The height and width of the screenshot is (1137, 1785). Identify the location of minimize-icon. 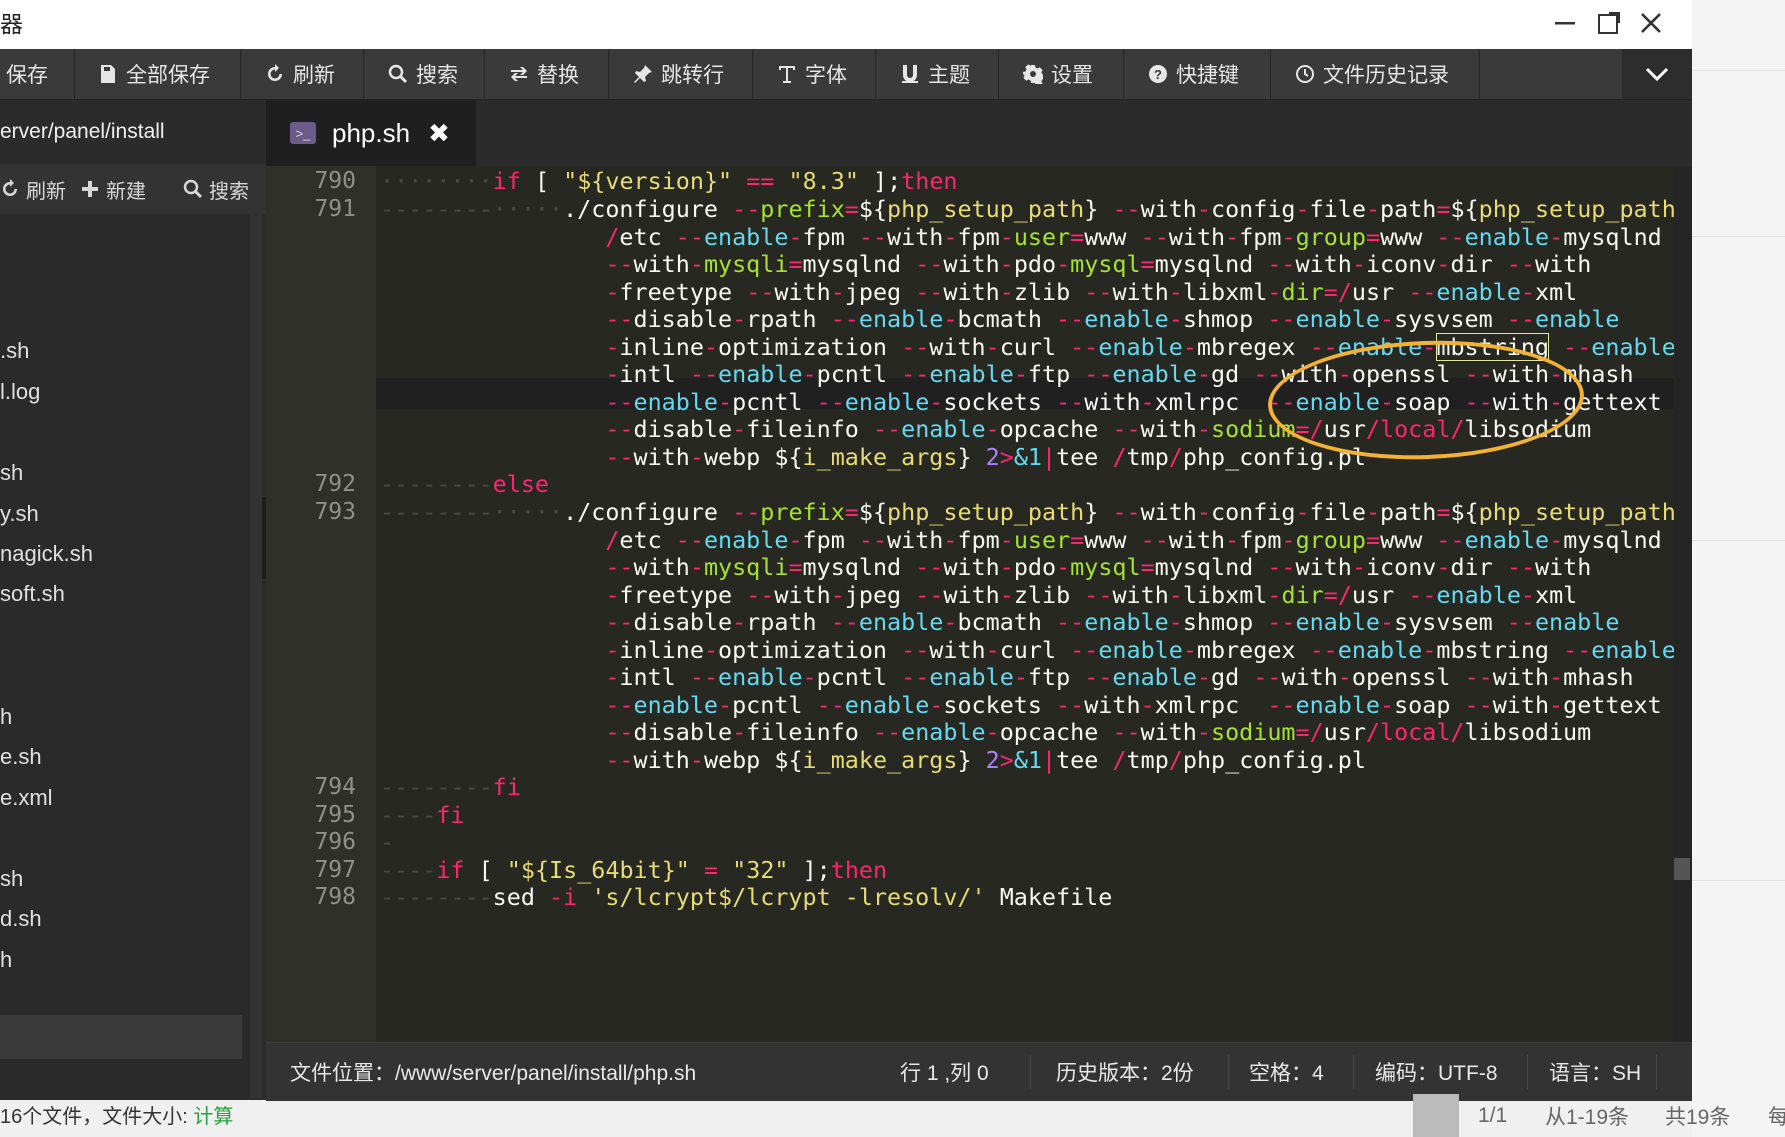
(1565, 23).